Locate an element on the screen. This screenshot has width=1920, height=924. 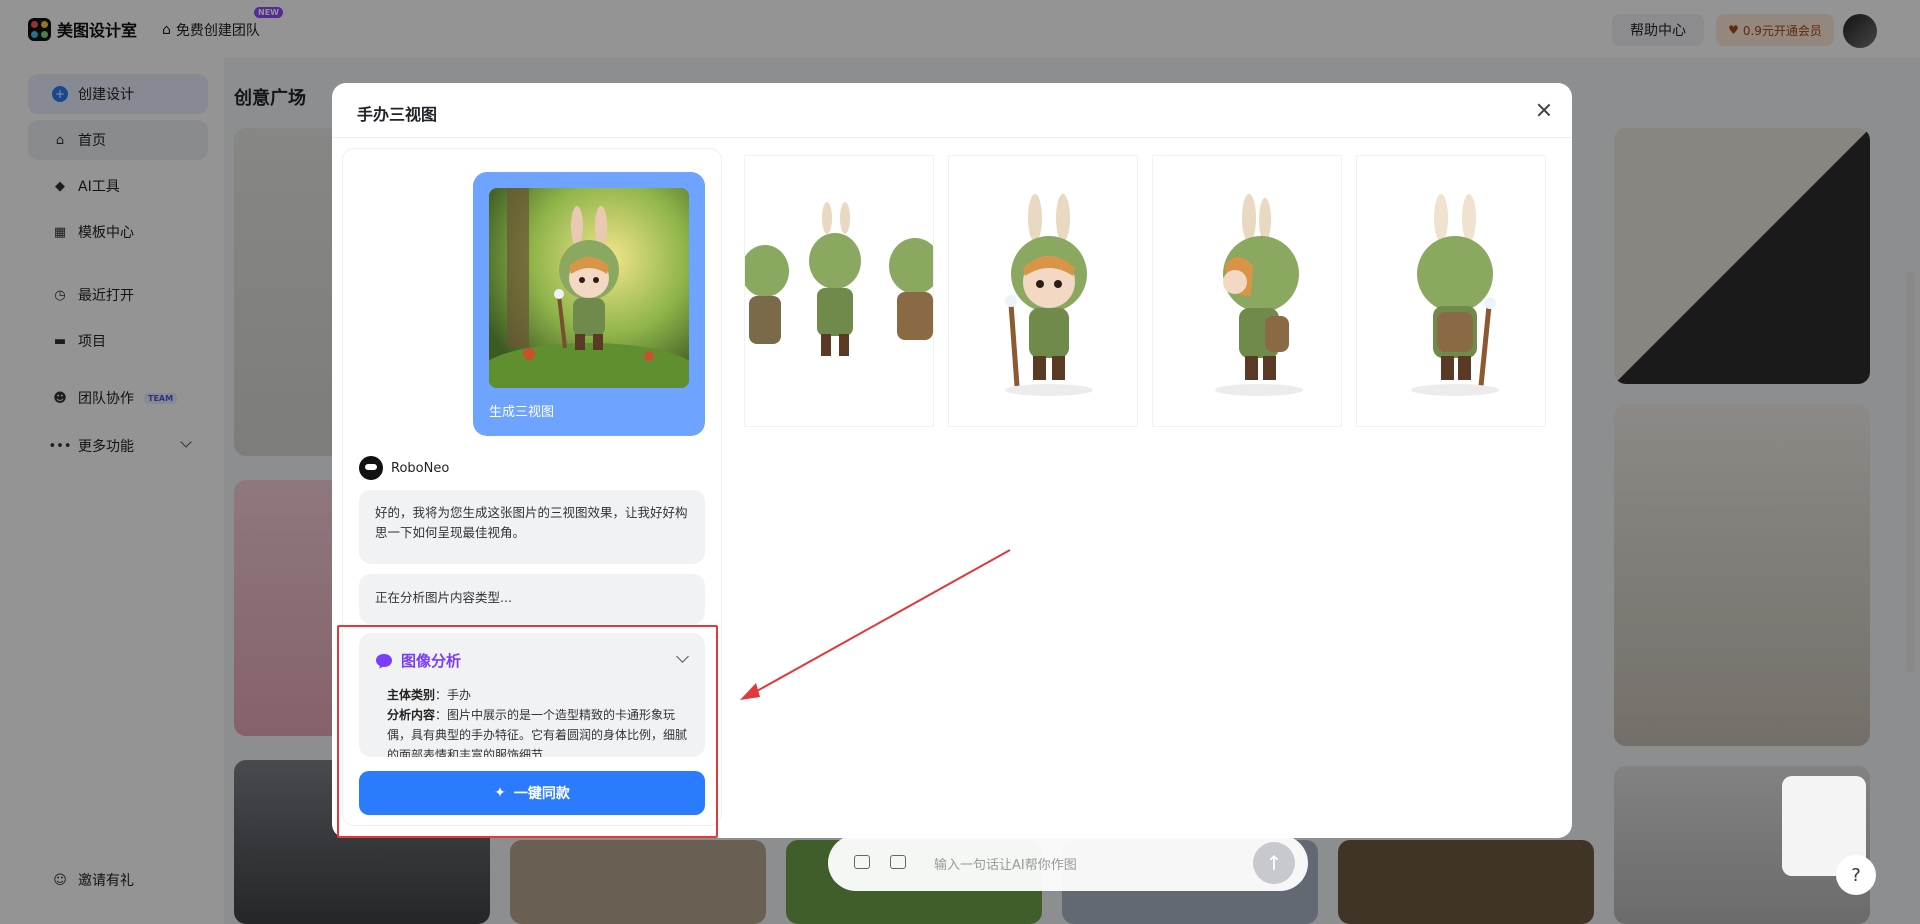
floating-help-button: ? is located at coordinates (1856, 875).